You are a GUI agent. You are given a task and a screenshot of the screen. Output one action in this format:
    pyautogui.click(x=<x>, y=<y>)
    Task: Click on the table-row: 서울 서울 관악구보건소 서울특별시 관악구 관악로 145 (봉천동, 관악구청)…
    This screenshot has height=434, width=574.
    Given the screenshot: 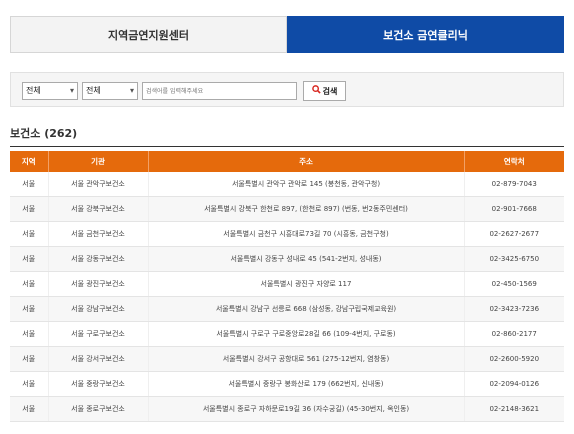 What is the action you would take?
    pyautogui.click(x=287, y=184)
    